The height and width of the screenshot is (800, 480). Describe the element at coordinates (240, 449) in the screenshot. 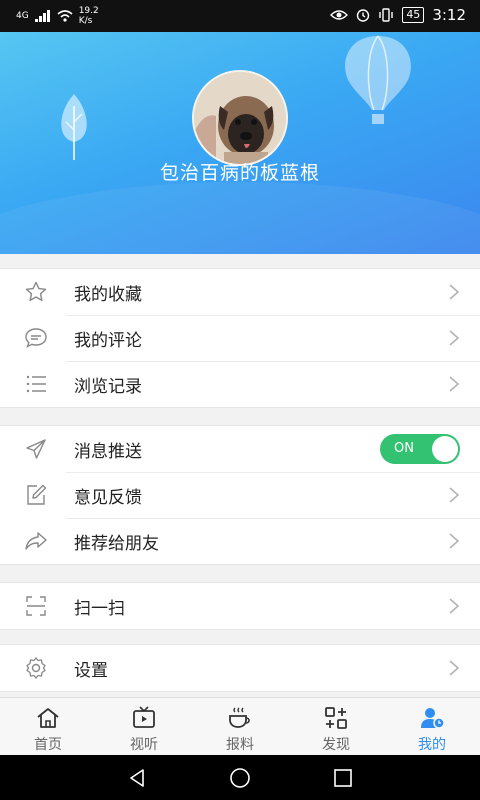

I see `menu-item-push: 消息推送 ON` at that location.